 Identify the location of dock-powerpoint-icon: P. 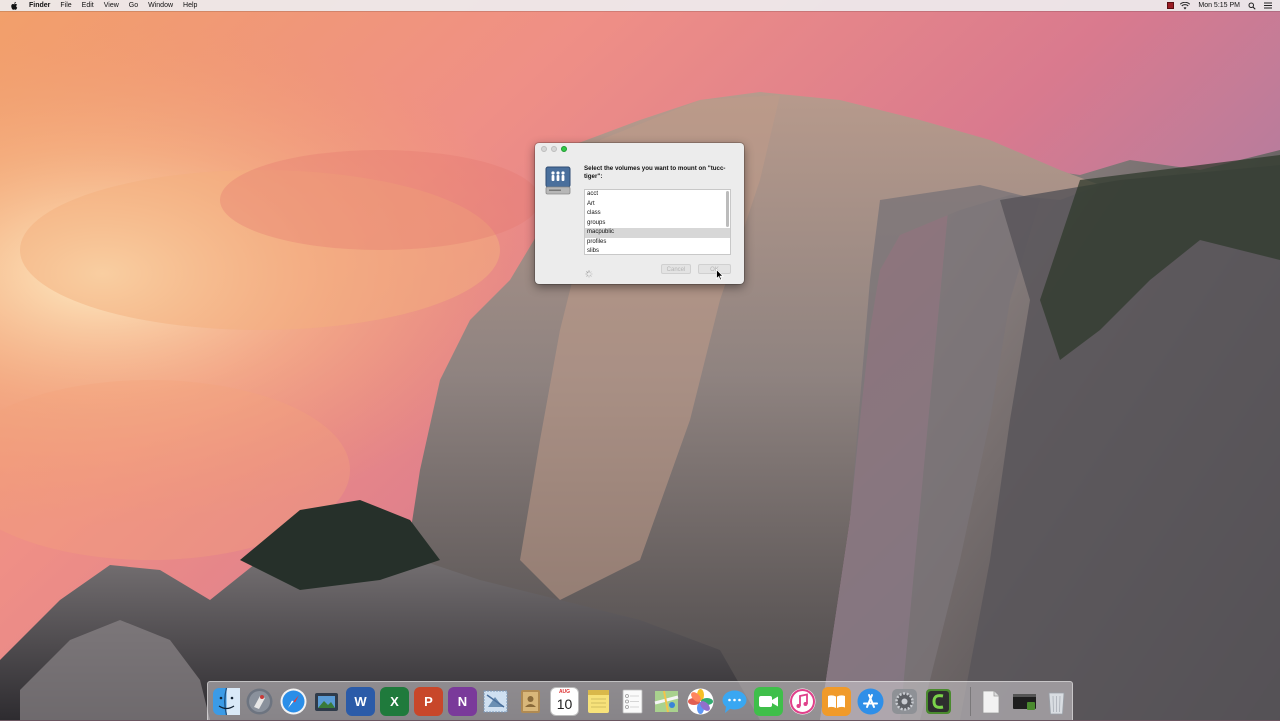
(428, 701).